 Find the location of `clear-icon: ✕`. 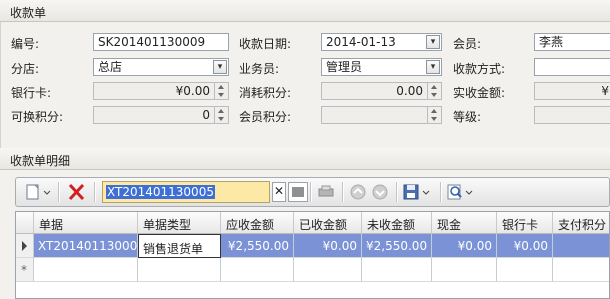

clear-icon: ✕ is located at coordinates (279, 192).